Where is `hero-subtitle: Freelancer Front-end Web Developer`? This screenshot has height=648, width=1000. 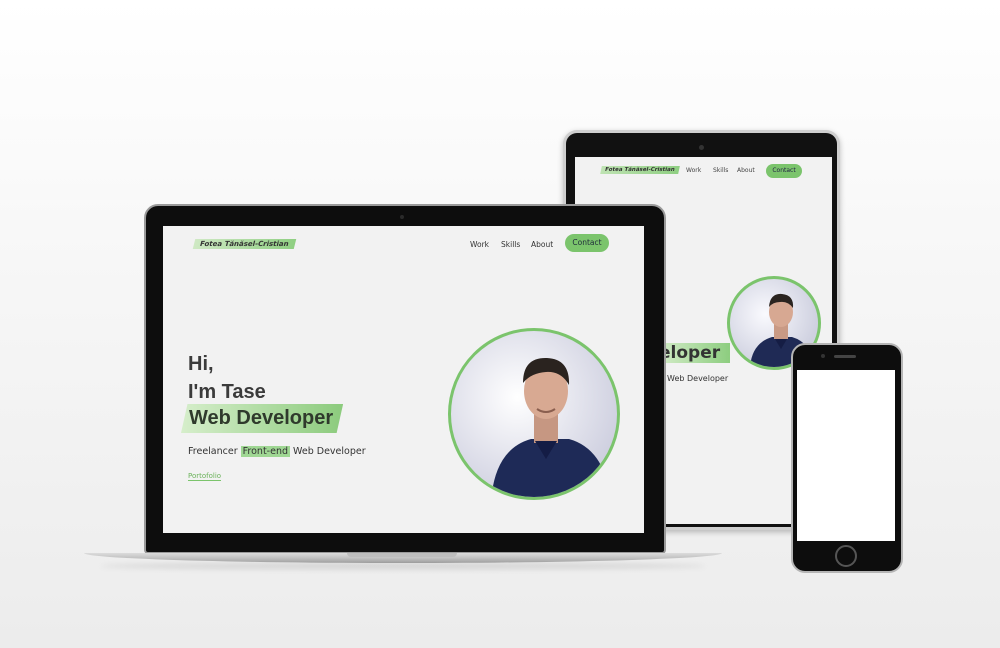 hero-subtitle: Freelancer Front-end Web Developer is located at coordinates (277, 451).